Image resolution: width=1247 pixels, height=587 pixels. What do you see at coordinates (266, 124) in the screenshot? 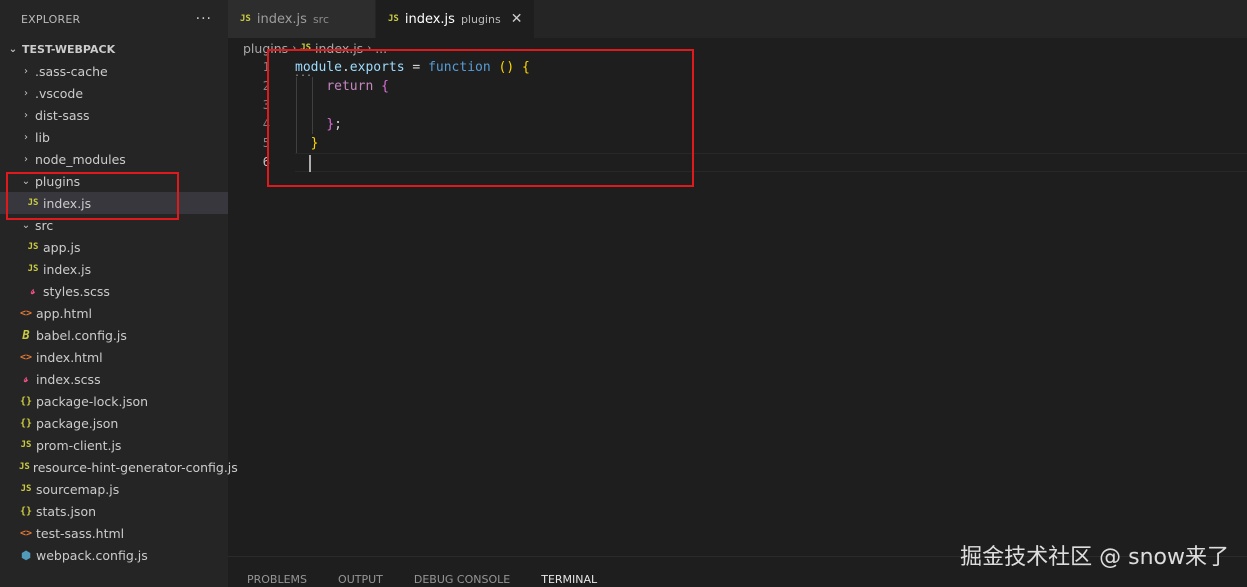
I see `line-number: 4` at bounding box center [266, 124].